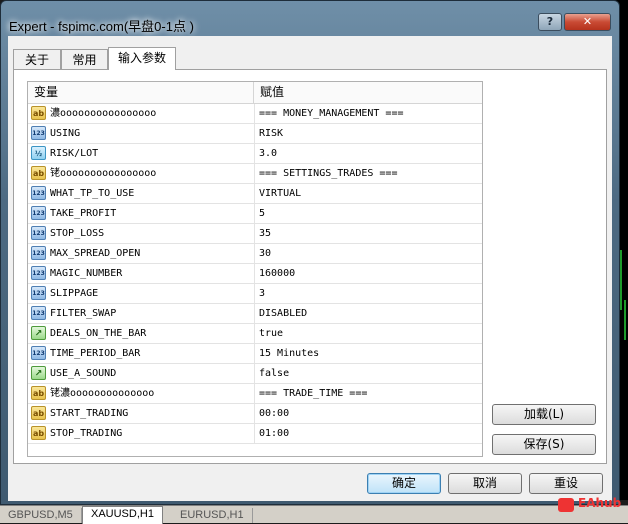 The width and height of the screenshot is (628, 524). I want to click on table-row: ½ RISK/LOT 3.0, so click(255, 154).